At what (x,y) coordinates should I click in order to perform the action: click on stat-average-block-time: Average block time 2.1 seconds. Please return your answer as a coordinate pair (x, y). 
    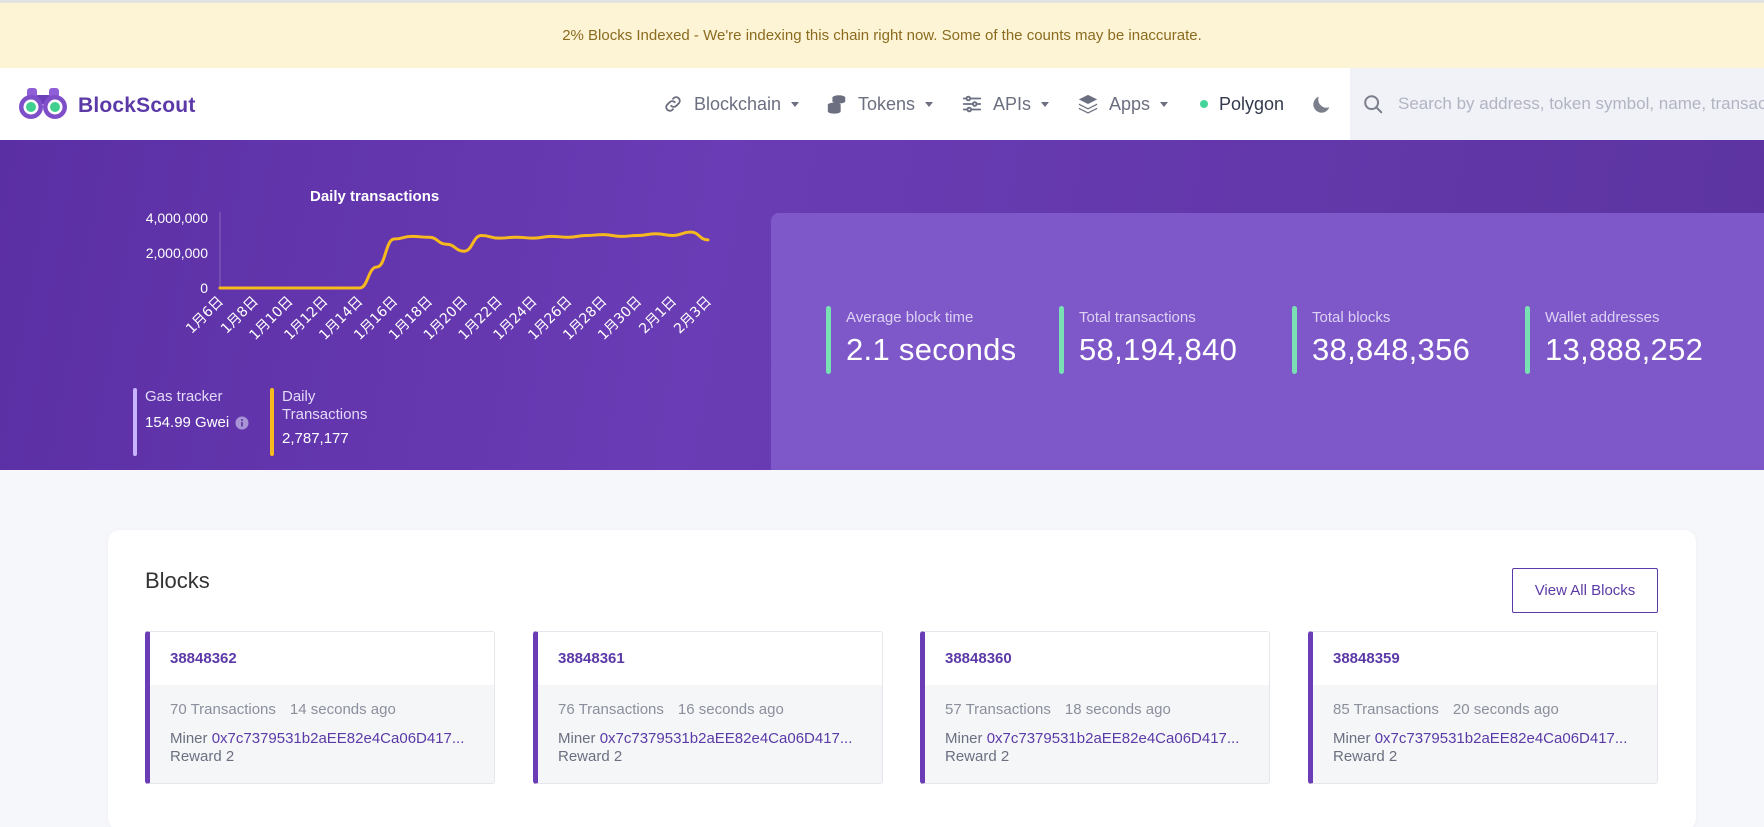
    Looking at the image, I should click on (921, 340).